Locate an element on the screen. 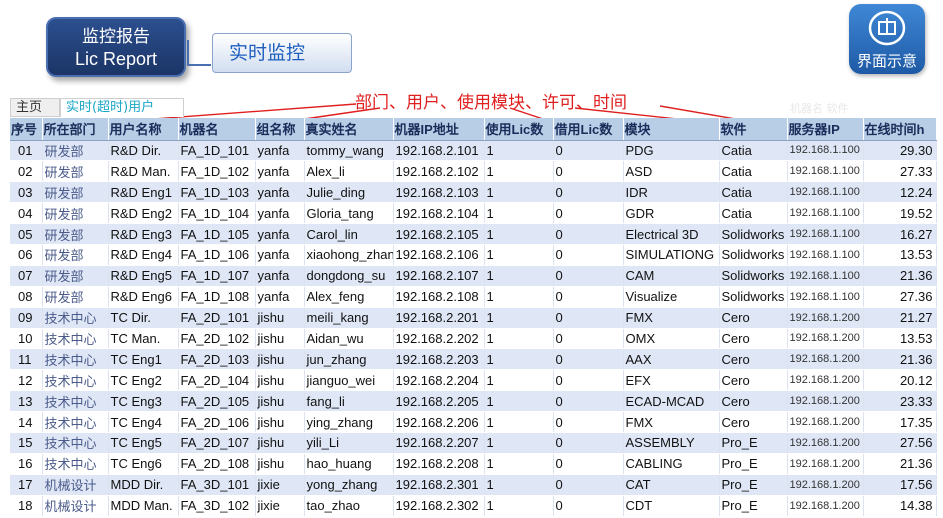 The image size is (943, 518). table-cell: 02 is located at coordinates (26, 171).